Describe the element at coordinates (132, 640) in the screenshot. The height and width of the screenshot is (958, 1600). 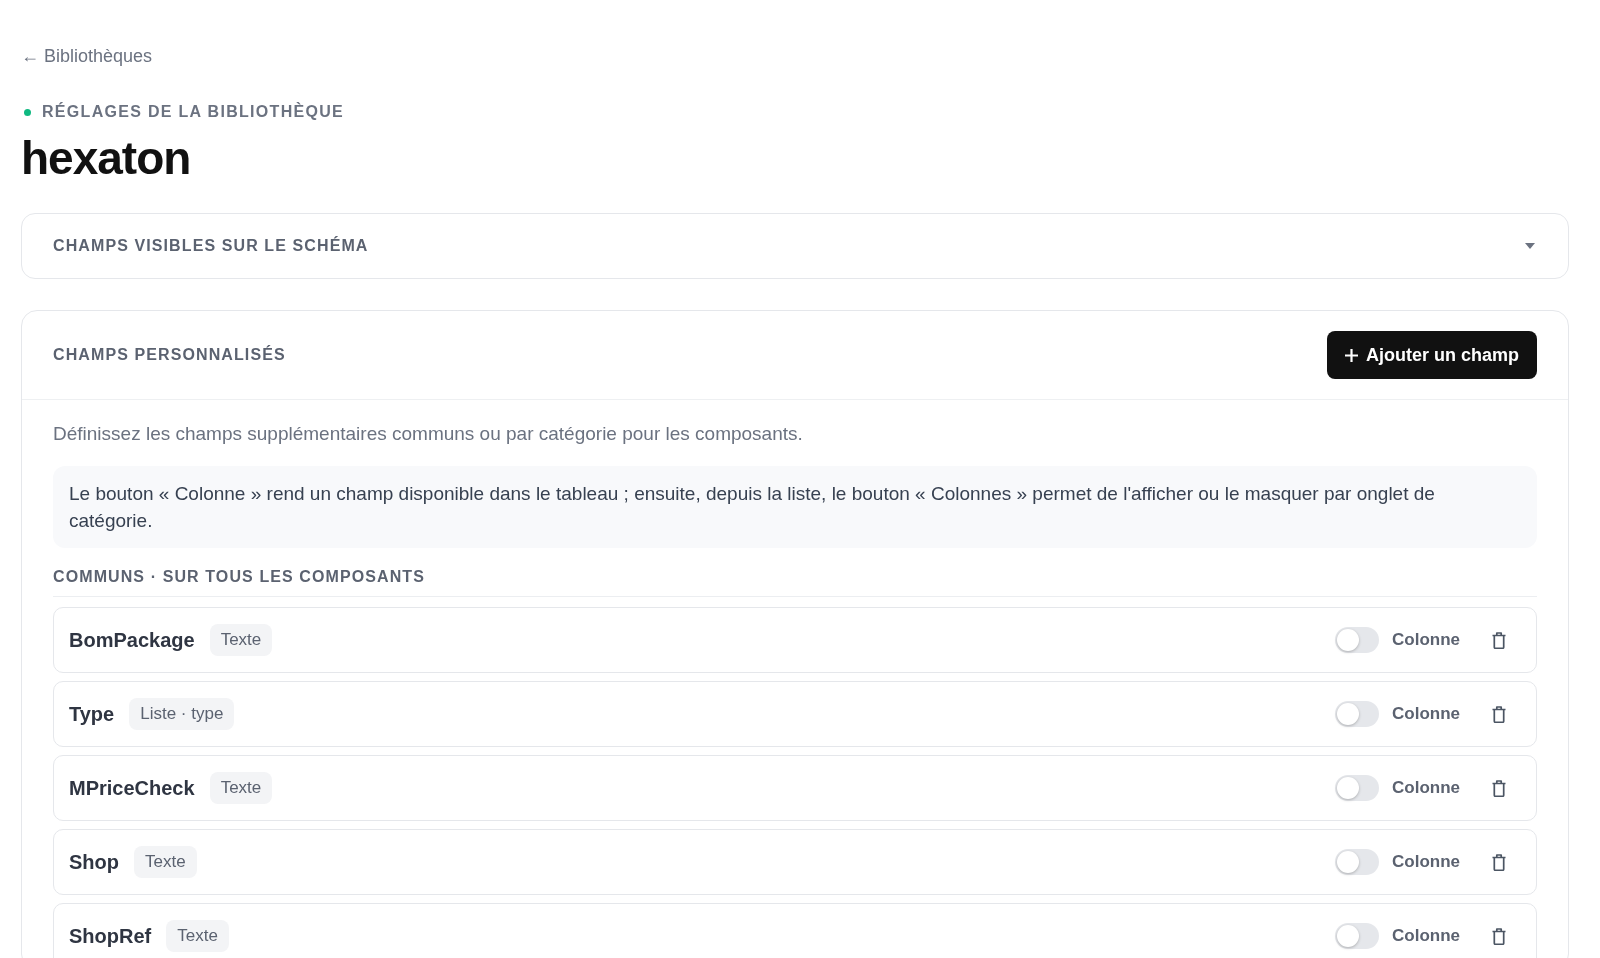
I see `field-name: BomPackage` at that location.